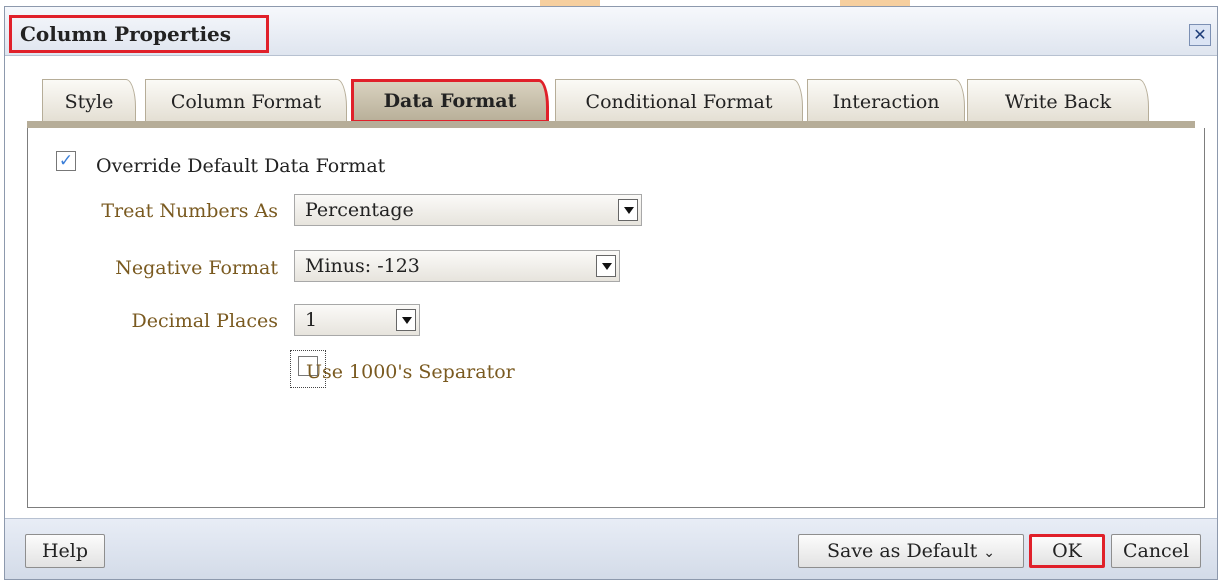 The image size is (1220, 584). Describe the element at coordinates (139, 34) in the screenshot. I see `dialog-title: Column Properties` at that location.